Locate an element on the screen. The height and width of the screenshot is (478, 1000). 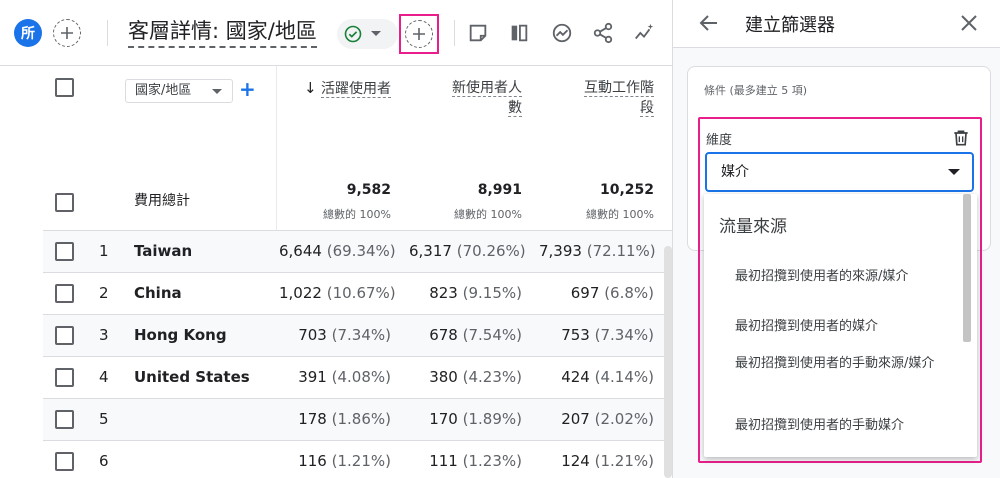
cell-percent: (10.67%) is located at coordinates (361, 293).